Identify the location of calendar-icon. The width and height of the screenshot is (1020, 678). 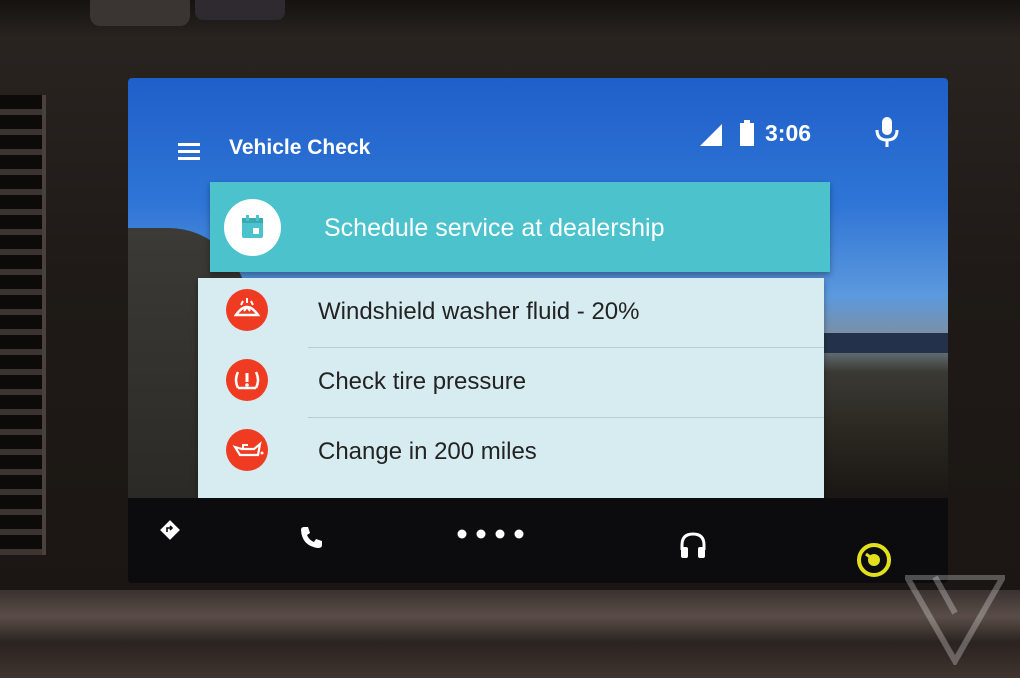
(252, 227).